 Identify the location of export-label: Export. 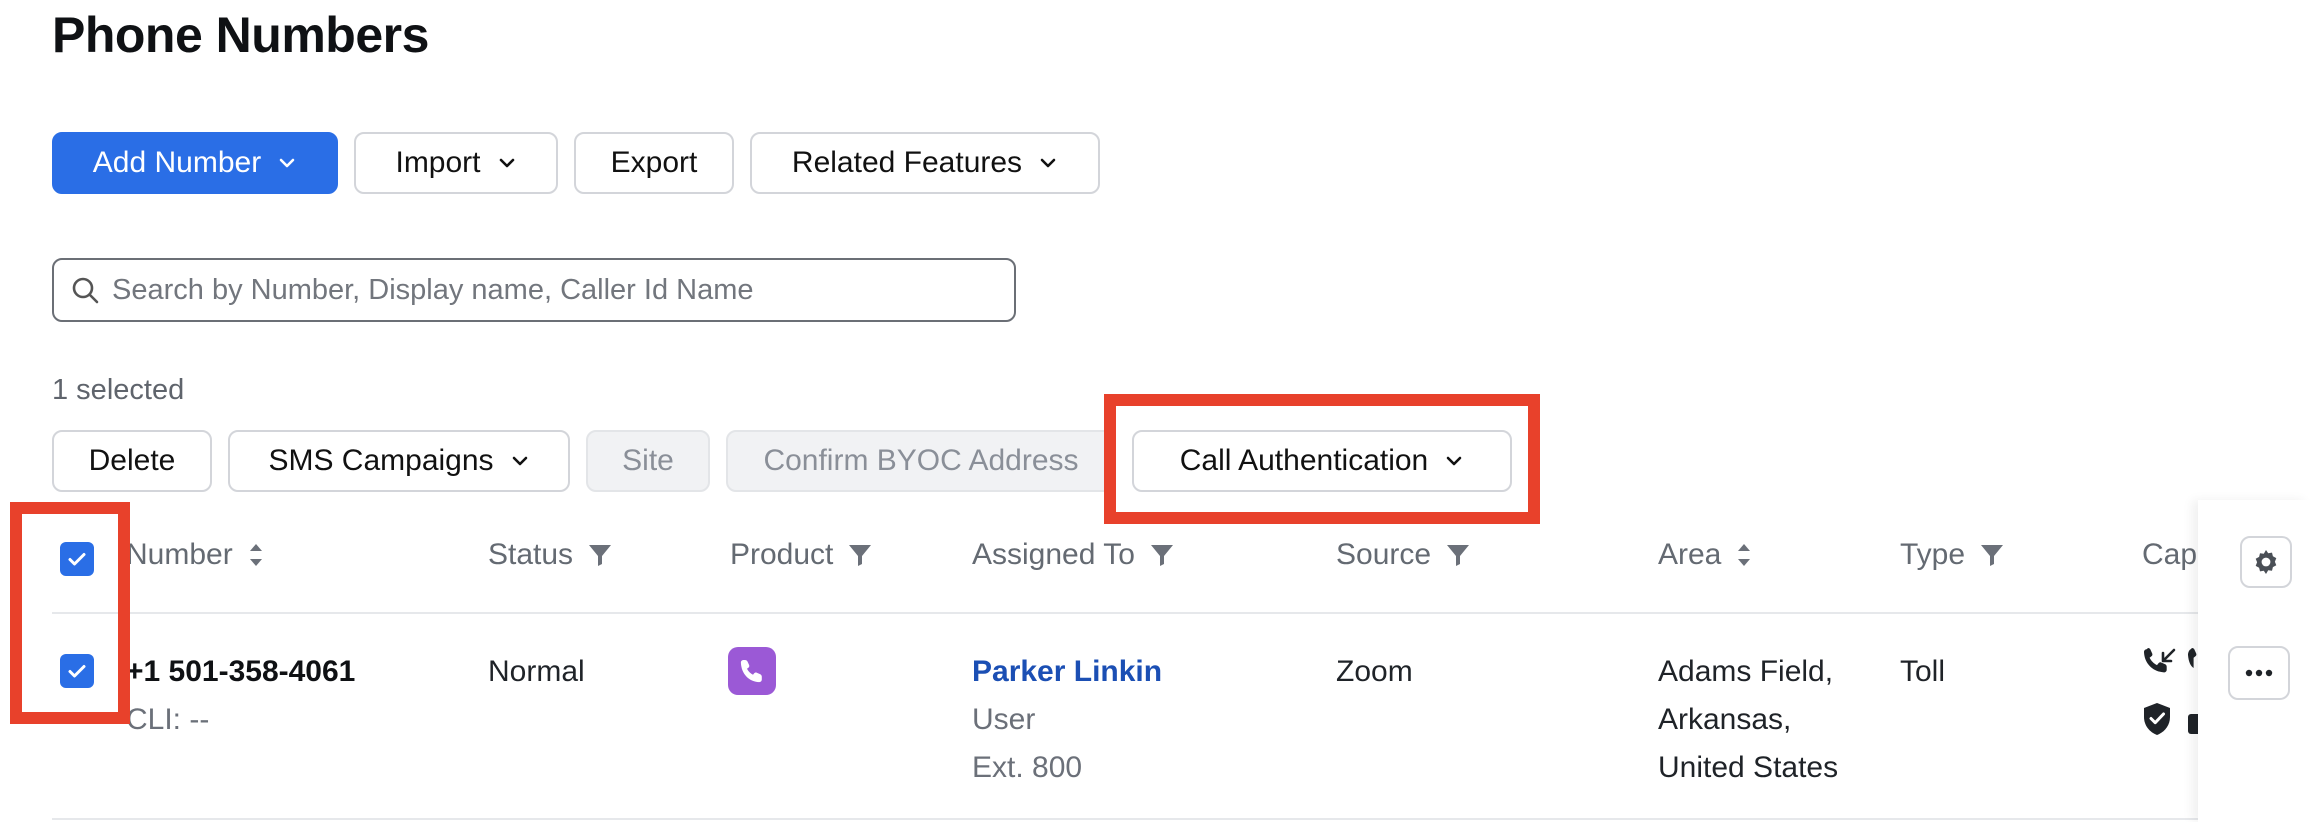
(654, 162).